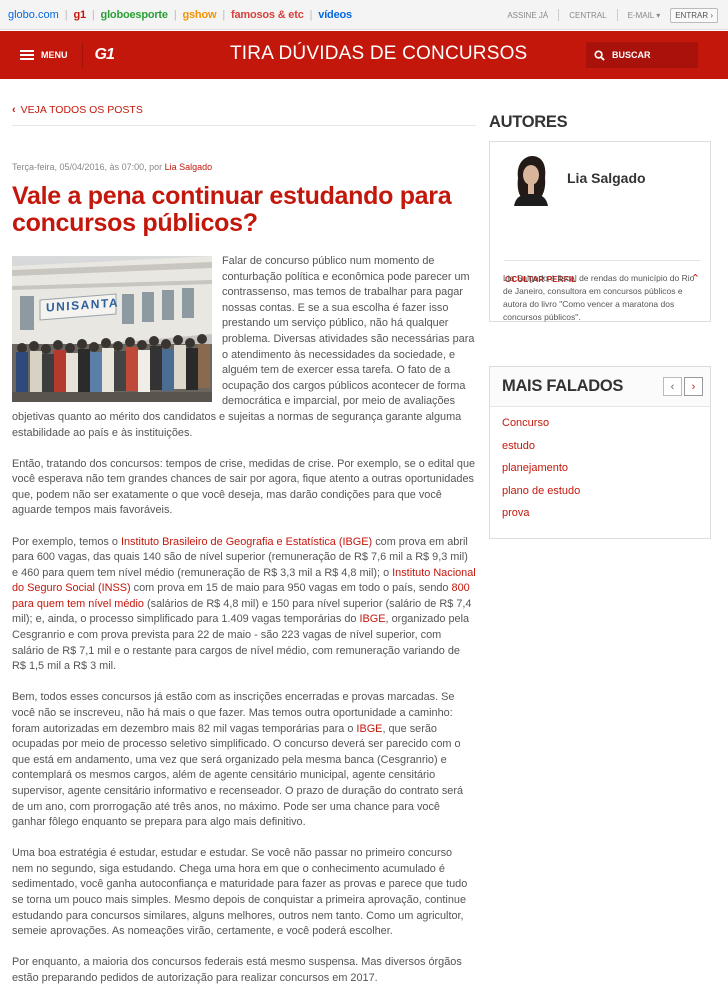 This screenshot has height=1002, width=728. What do you see at coordinates (27, 55) in the screenshot?
I see `hamburger-icon` at bounding box center [27, 55].